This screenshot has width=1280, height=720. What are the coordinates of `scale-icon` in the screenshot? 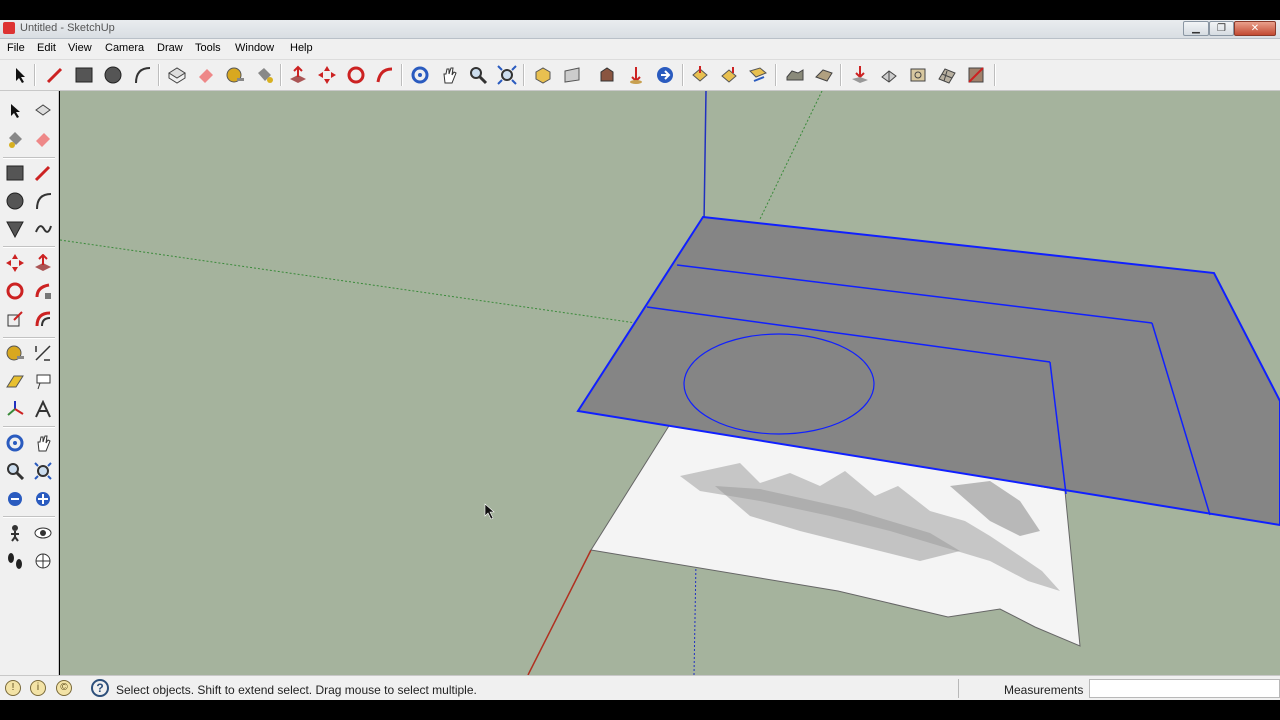 It's located at (15, 319).